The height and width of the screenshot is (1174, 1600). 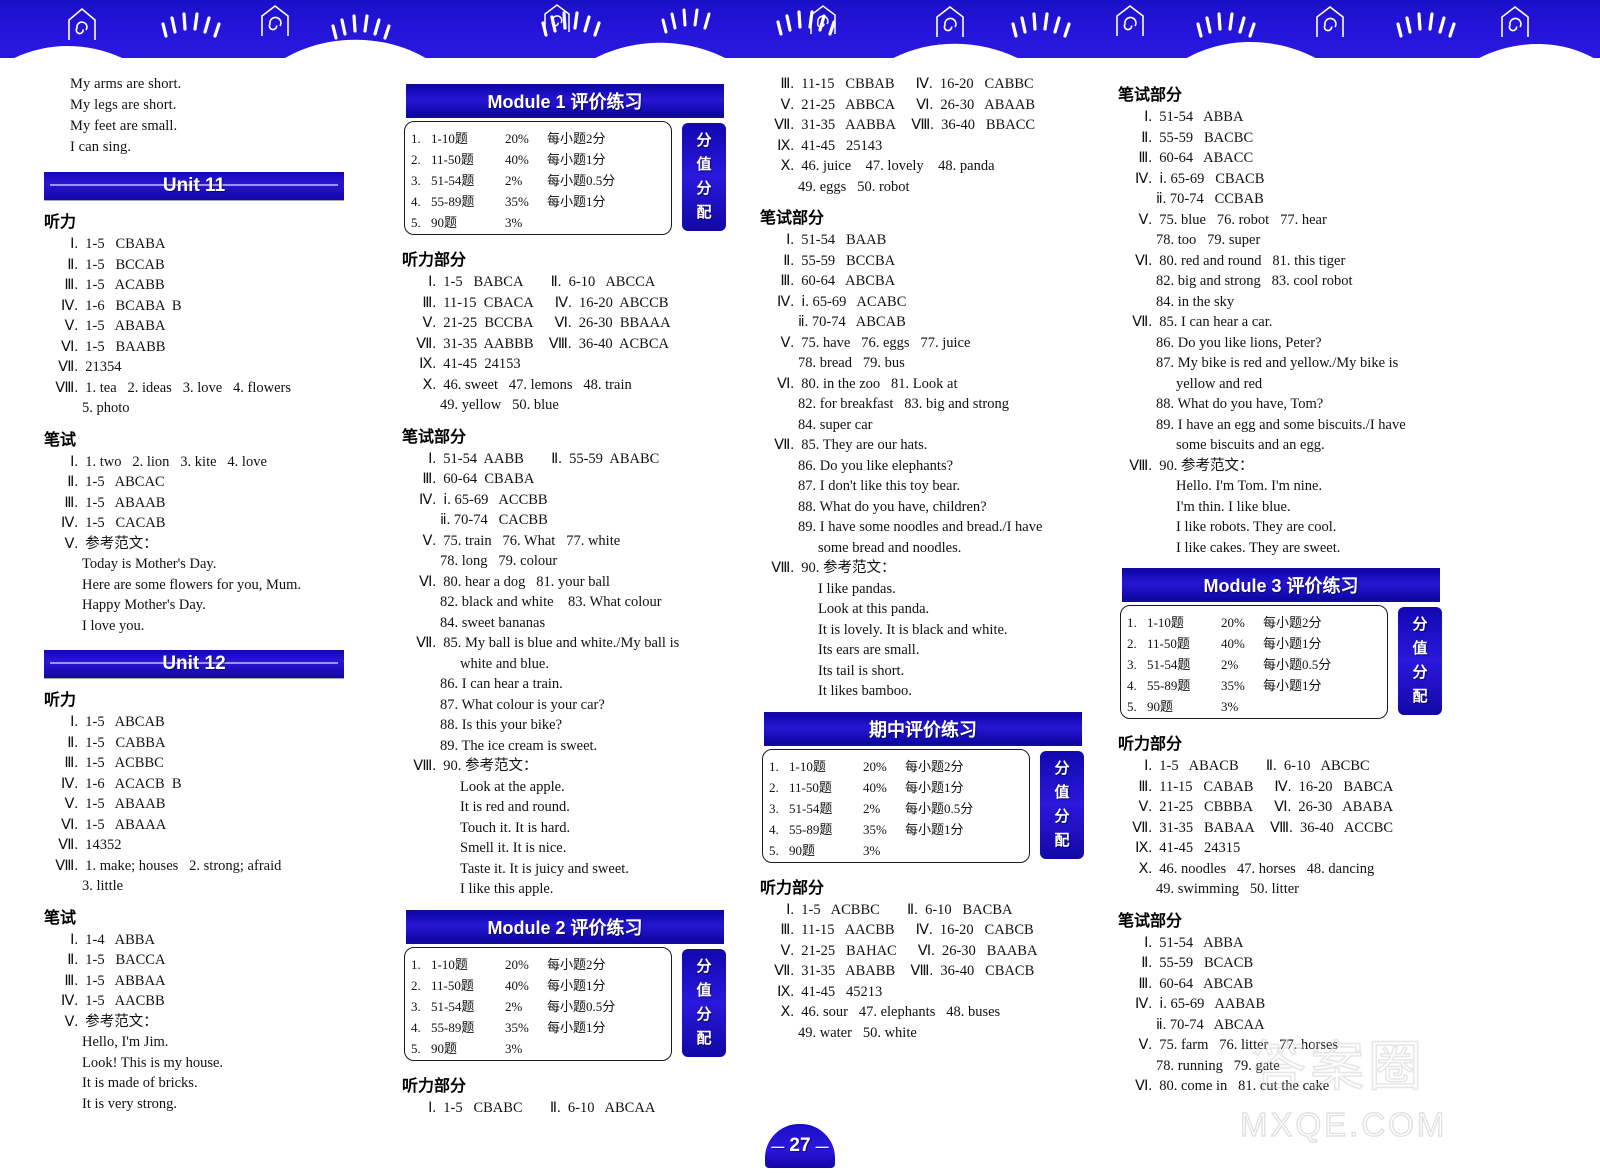 What do you see at coordinates (490, 766) in the screenshot?
I see `answer-text: 90. 参考范文：` at bounding box center [490, 766].